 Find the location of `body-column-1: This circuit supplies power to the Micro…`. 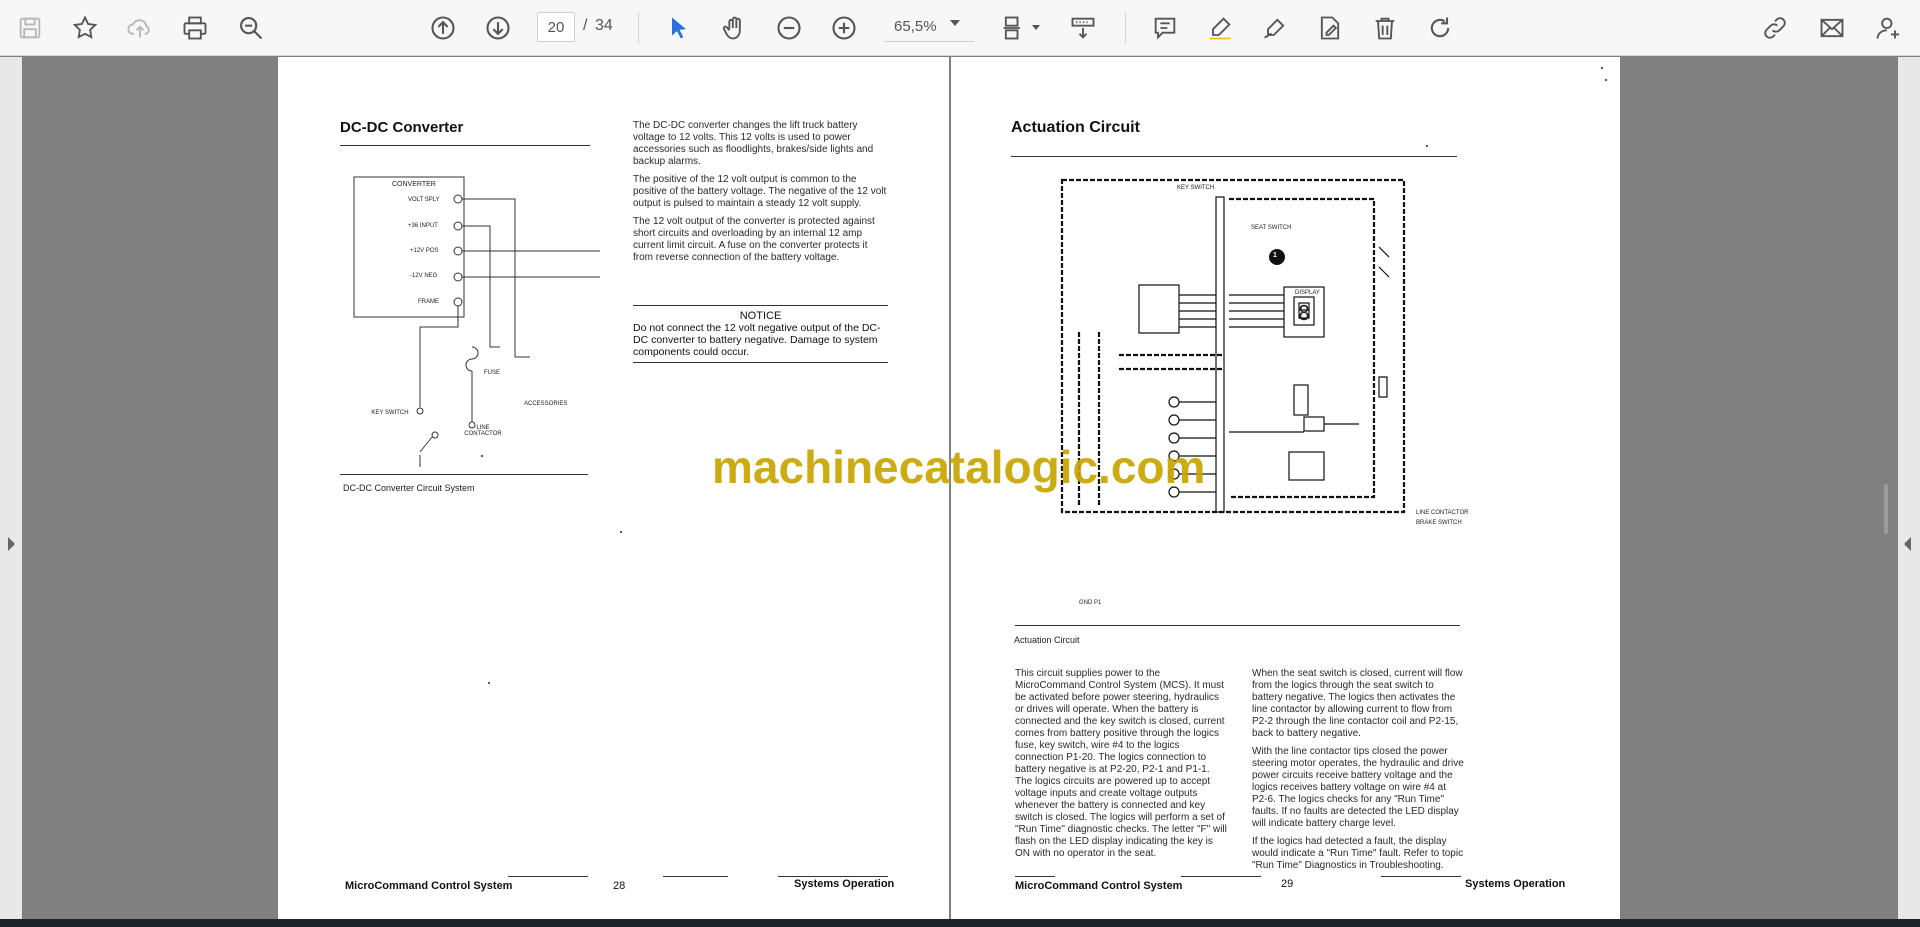

body-column-1: This circuit supplies power to the Micro… is located at coordinates (1121, 767).